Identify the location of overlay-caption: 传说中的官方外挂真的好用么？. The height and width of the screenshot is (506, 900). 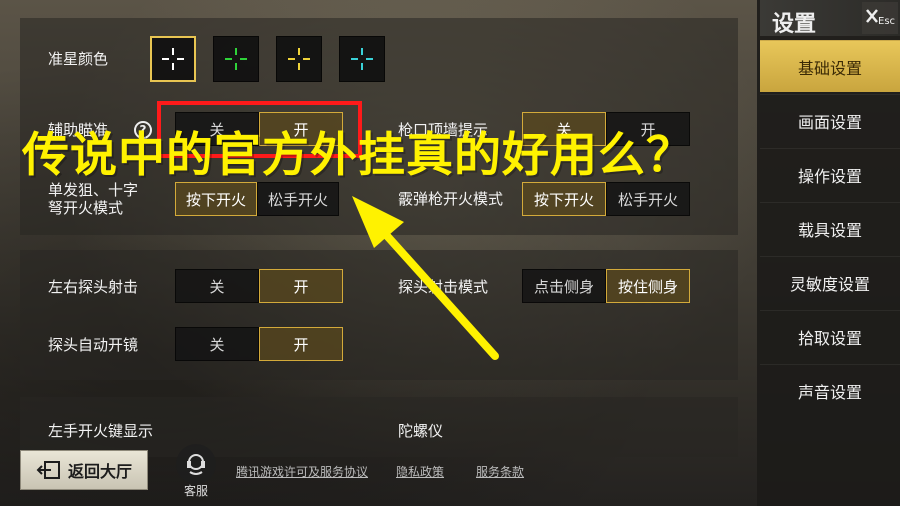
(358, 155).